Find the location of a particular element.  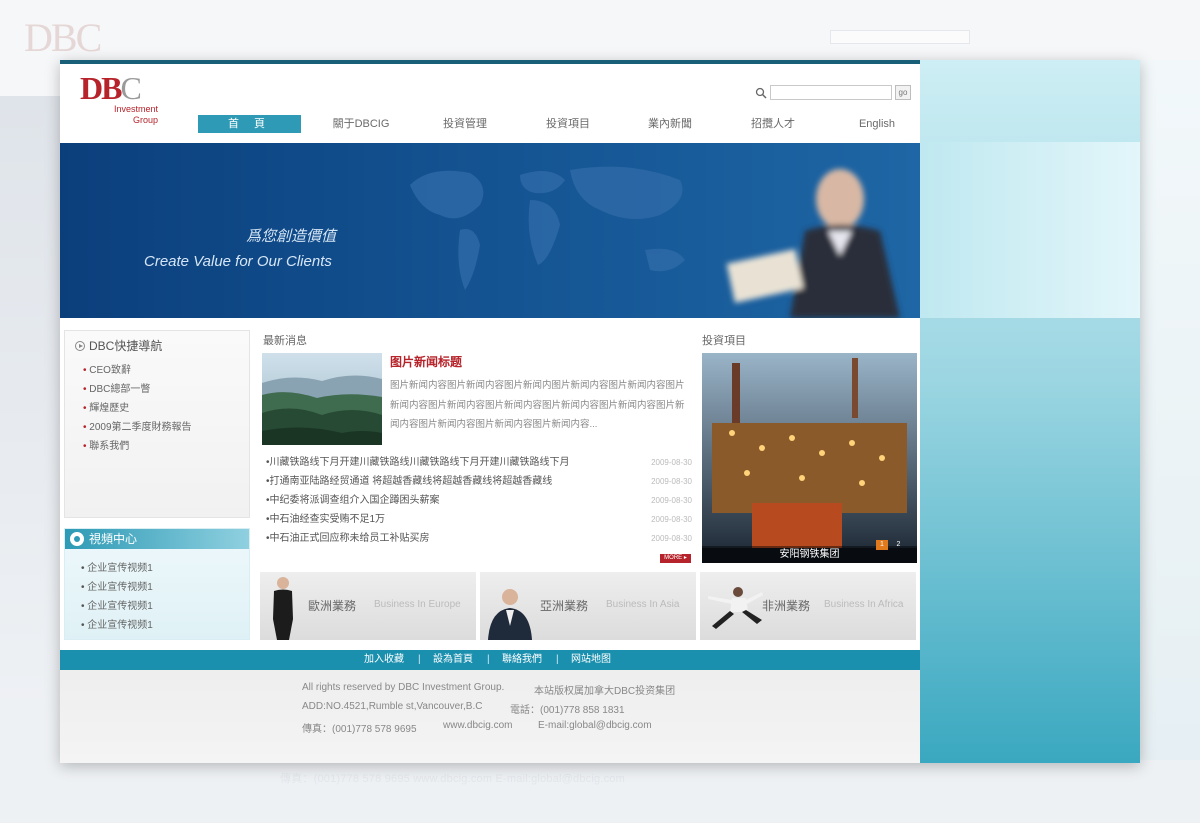

video-center-panel: 視頻中心 企业宣传视频1 企业宣传视频1 企业宣传视频1 企业宣传视频1 is located at coordinates (157, 584).